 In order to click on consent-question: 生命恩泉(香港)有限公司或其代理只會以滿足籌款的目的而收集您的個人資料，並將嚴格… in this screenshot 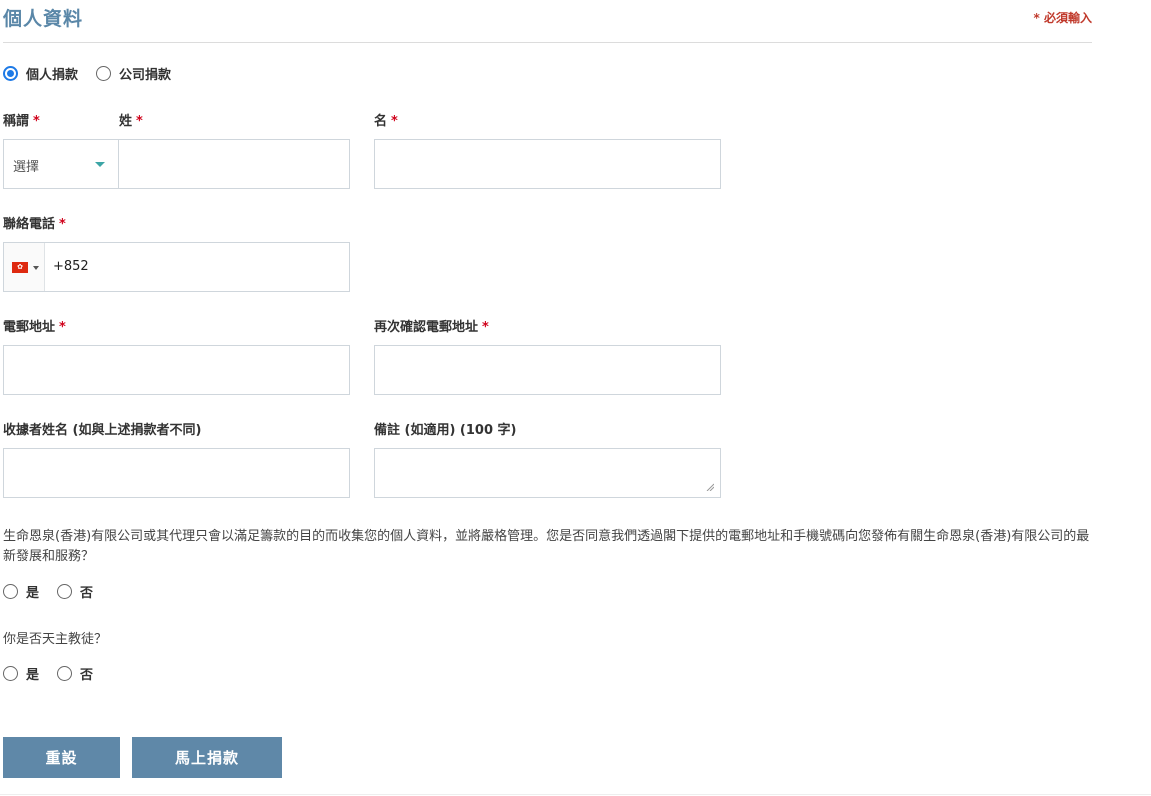, I will do `click(546, 546)`.